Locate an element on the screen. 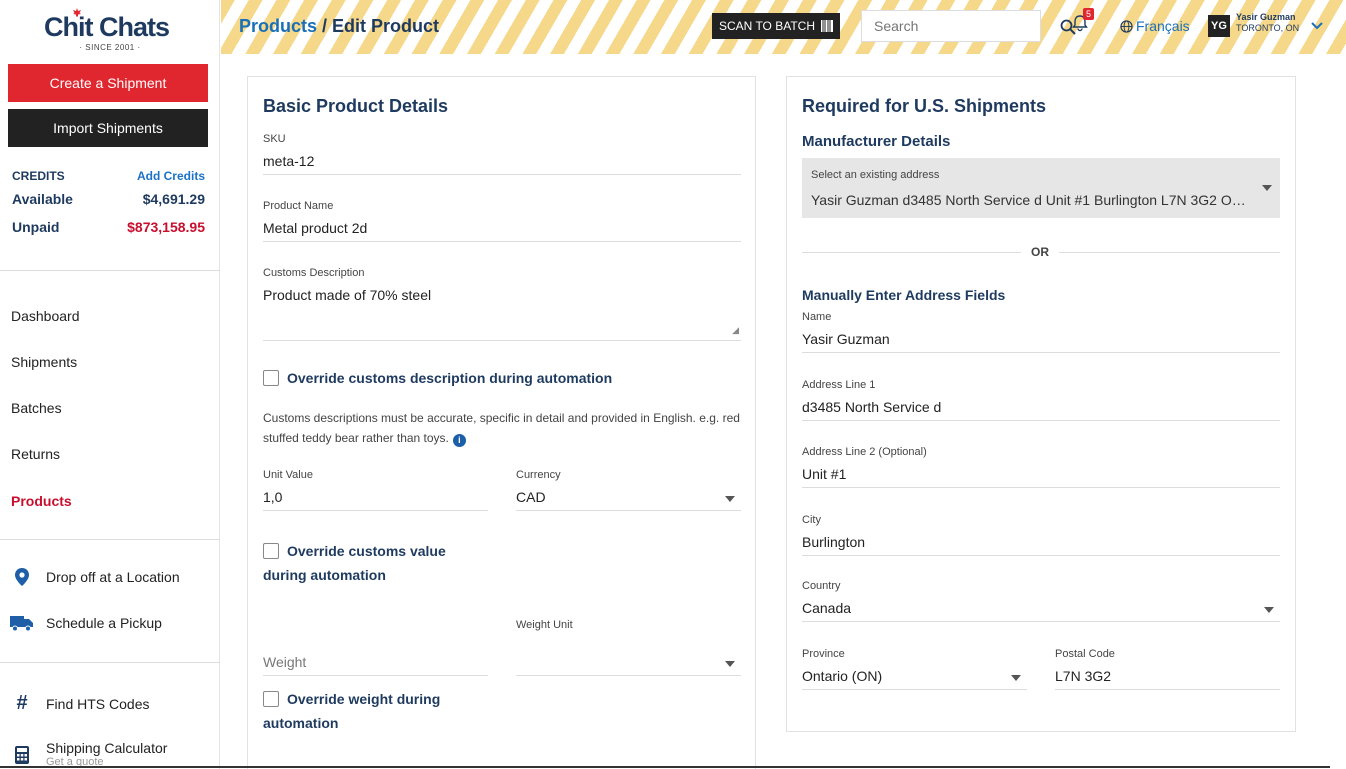  currency-field: Currency CAD is located at coordinates (628, 490).